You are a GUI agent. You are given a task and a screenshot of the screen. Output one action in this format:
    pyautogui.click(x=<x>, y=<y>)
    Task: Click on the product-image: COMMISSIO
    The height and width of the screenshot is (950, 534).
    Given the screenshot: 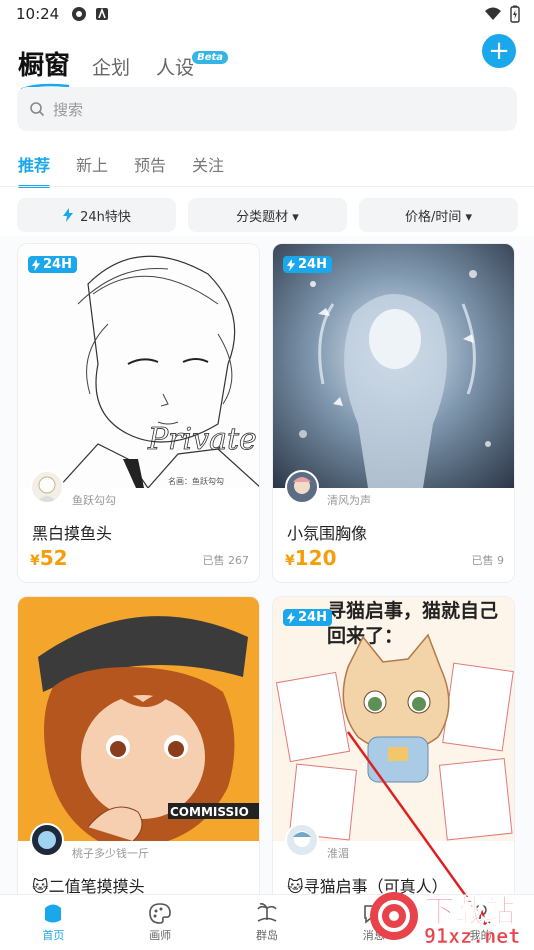 What is the action you would take?
    pyautogui.click(x=138, y=719)
    